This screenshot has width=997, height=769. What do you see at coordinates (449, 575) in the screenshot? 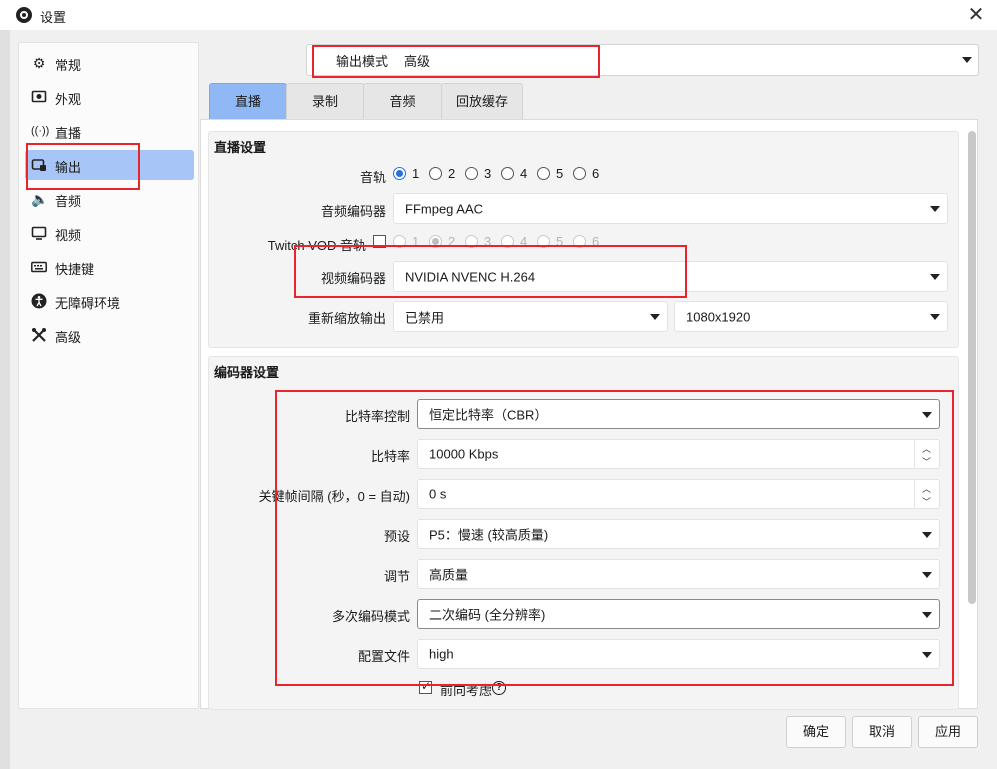
I see `select-value: 高质量` at bounding box center [449, 575].